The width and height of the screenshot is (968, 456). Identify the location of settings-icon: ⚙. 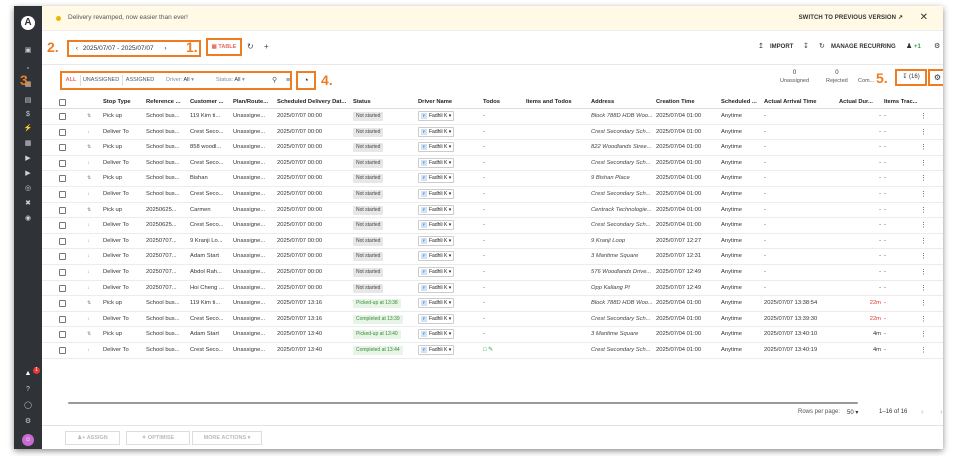
(28, 422).